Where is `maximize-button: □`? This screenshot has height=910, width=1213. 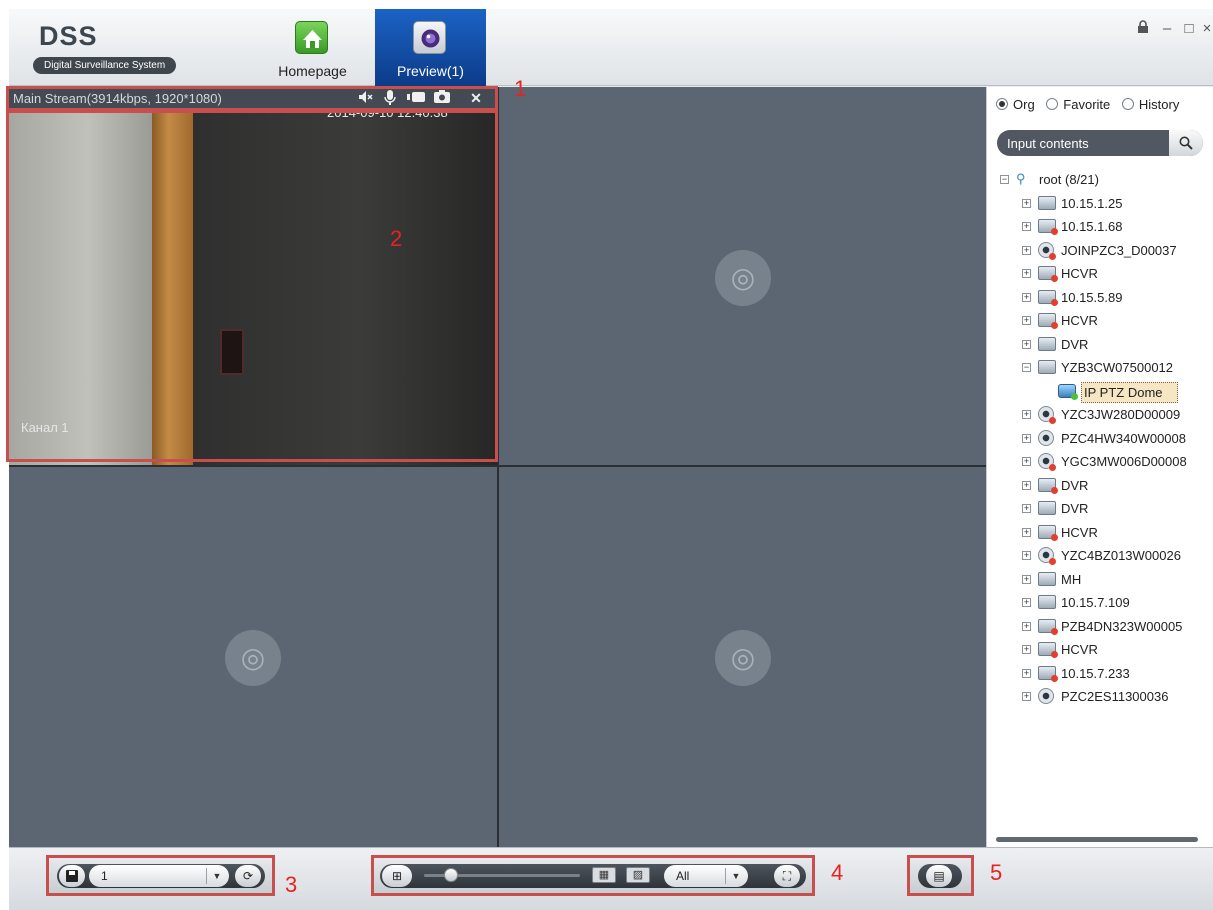 maximize-button: □ is located at coordinates (1189, 28).